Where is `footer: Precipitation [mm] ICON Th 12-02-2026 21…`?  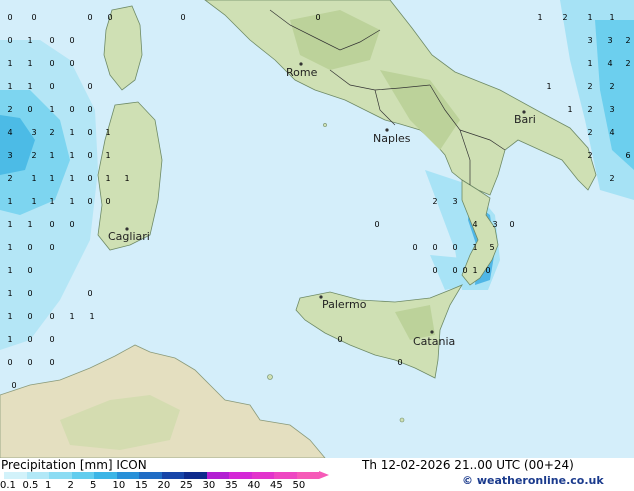
footer: Precipitation [mm] ICON Th 12-02-2026 21… is located at coordinates (317, 474).